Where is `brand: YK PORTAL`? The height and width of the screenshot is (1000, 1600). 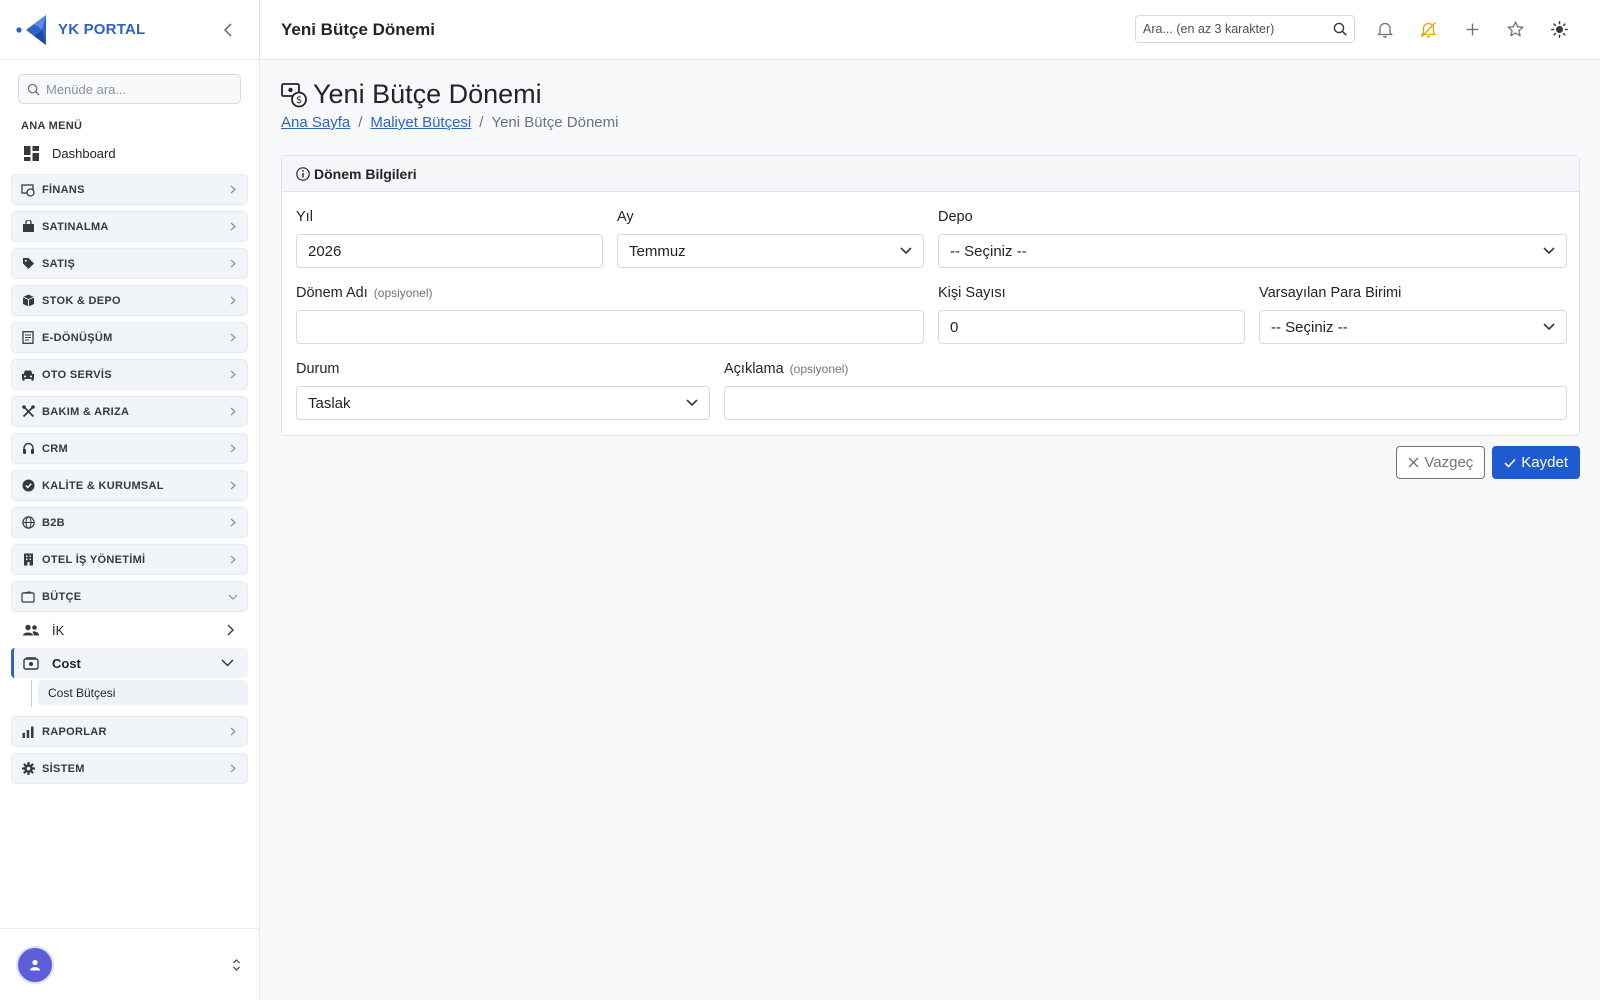
brand: YK PORTAL is located at coordinates (129, 30).